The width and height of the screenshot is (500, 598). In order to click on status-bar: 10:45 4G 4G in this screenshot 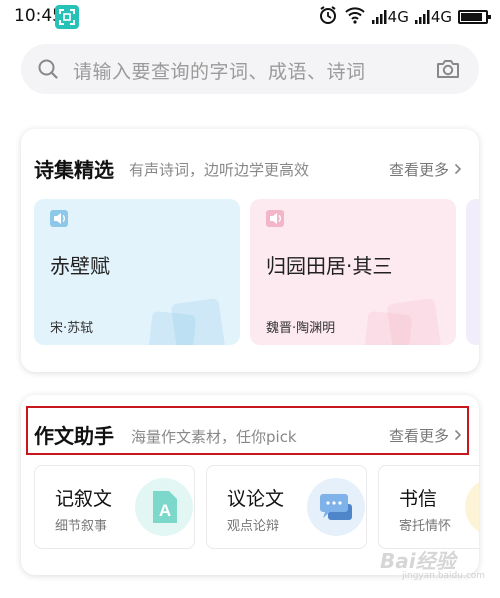, I will do `click(250, 18)`.